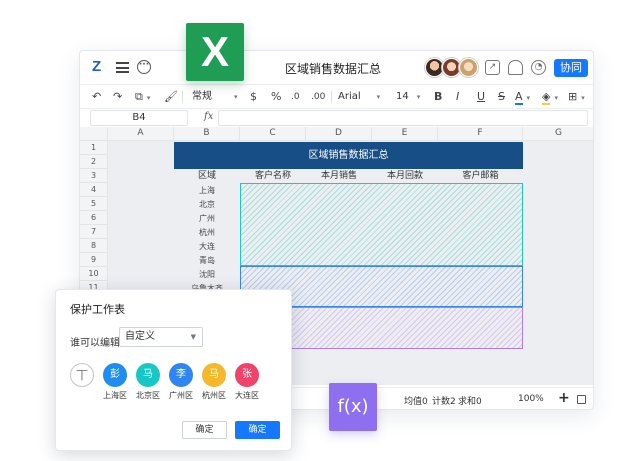  I want to click on cell-reference-box: B4, so click(139, 118).